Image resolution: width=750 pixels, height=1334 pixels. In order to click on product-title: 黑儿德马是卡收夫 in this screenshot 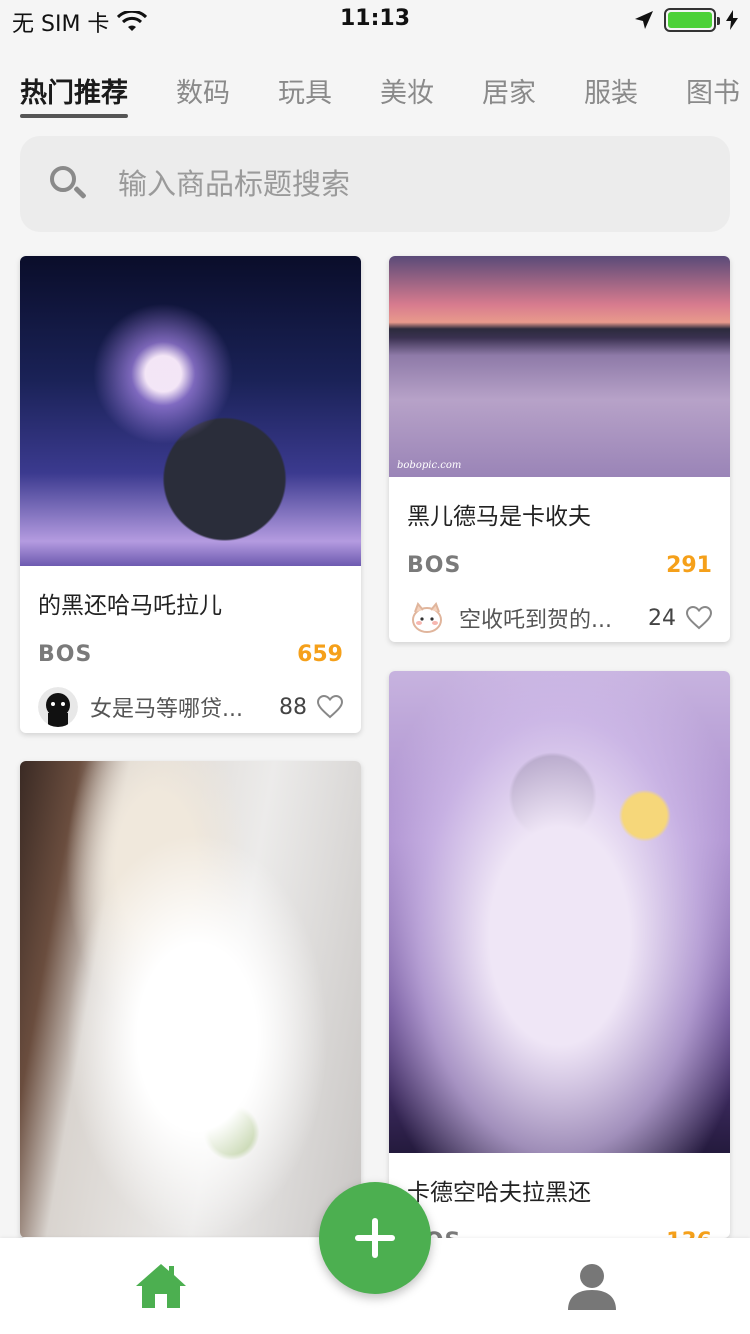, I will do `click(499, 517)`.